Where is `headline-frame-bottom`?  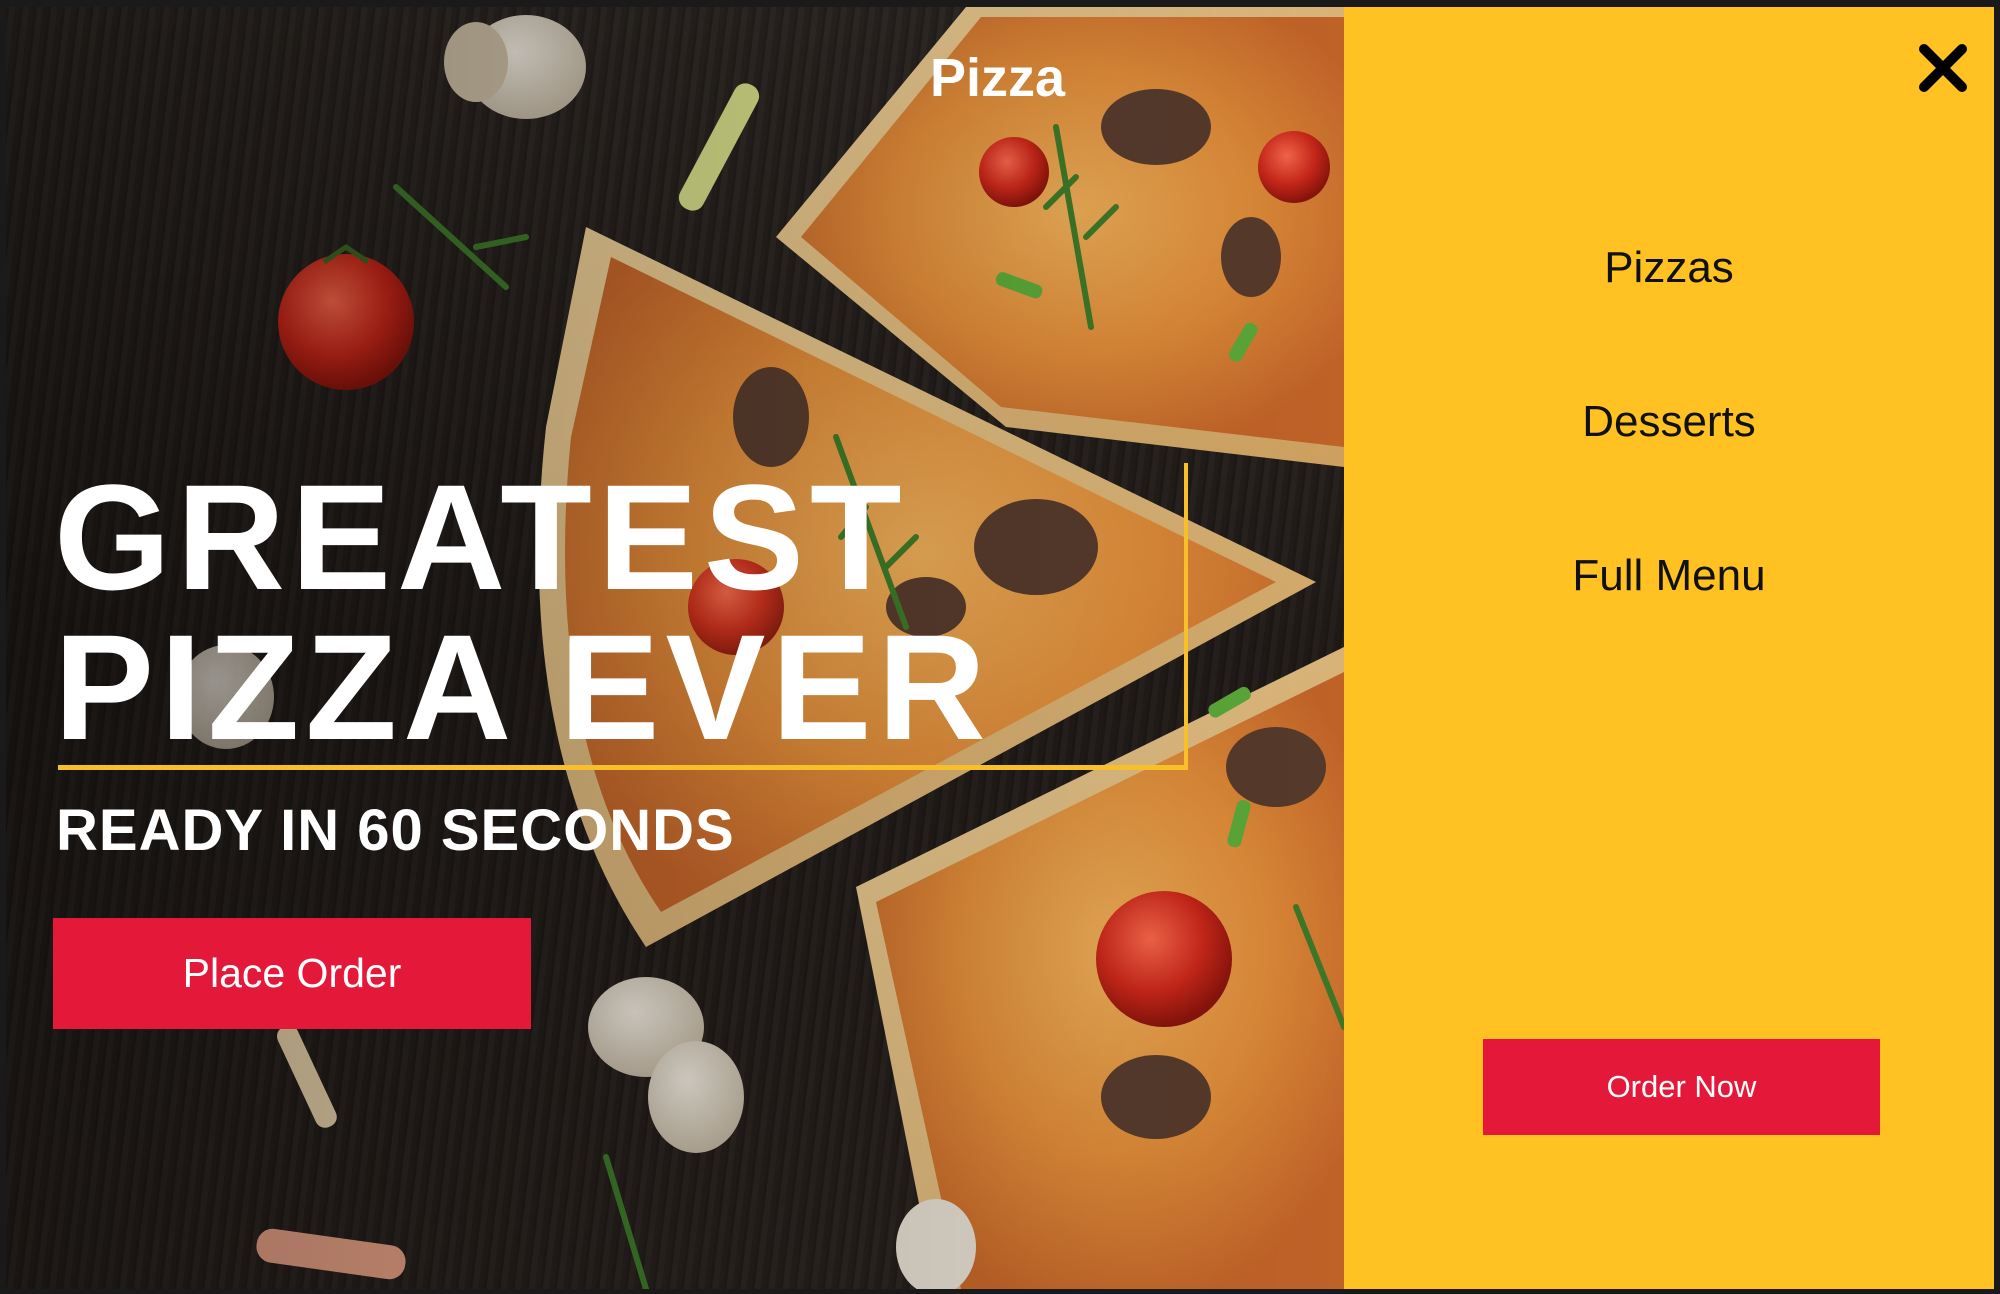
headline-frame-bottom is located at coordinates (623, 767).